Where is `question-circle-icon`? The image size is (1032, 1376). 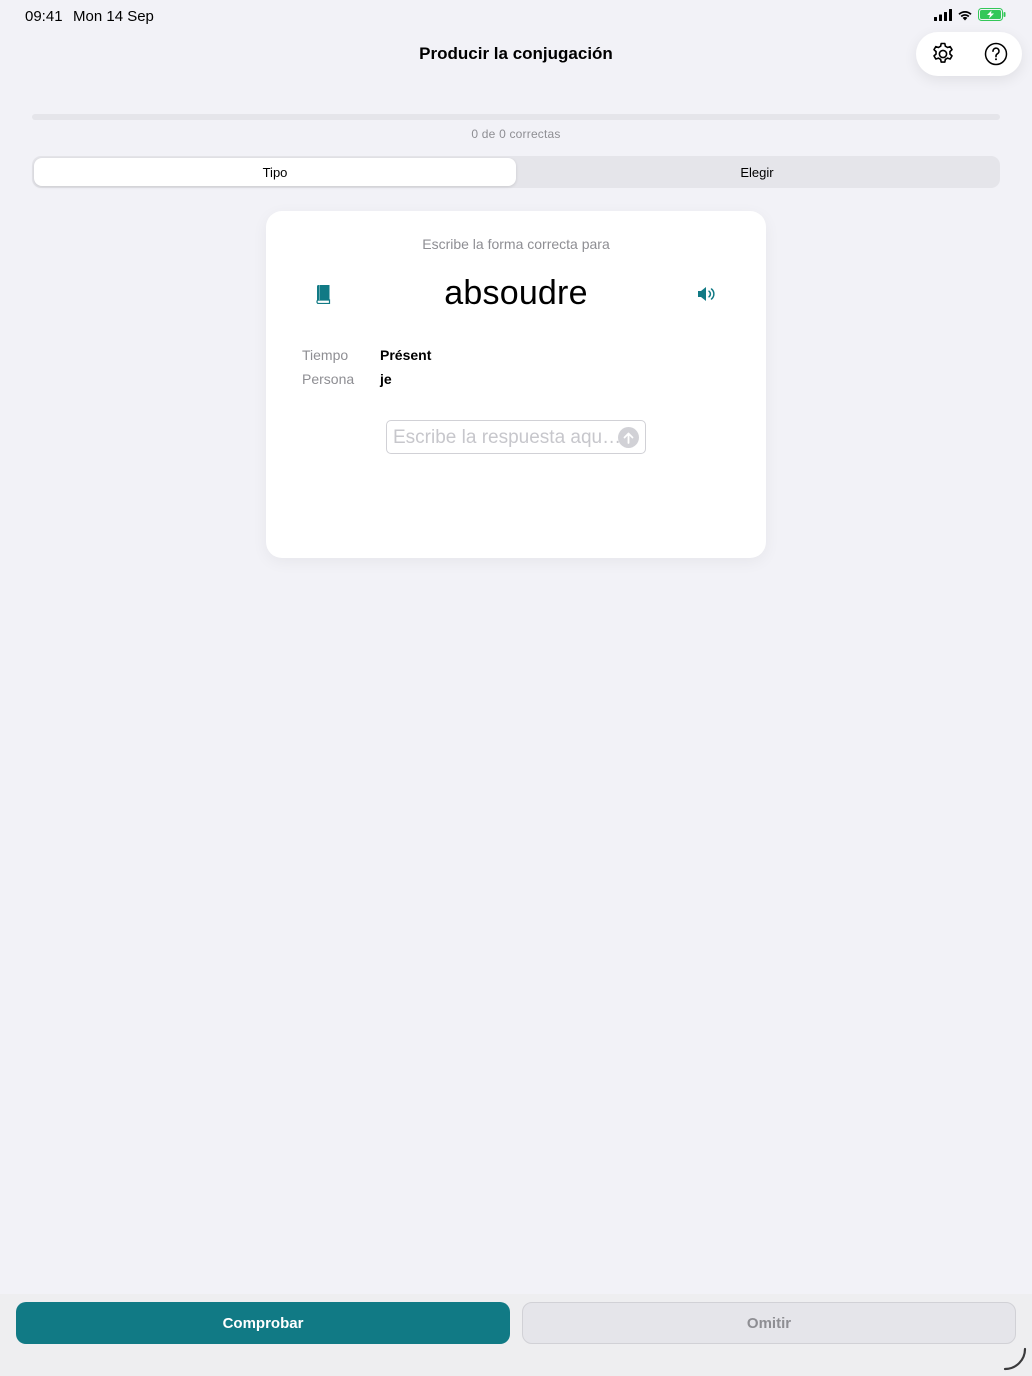
question-circle-icon is located at coordinates (995, 54).